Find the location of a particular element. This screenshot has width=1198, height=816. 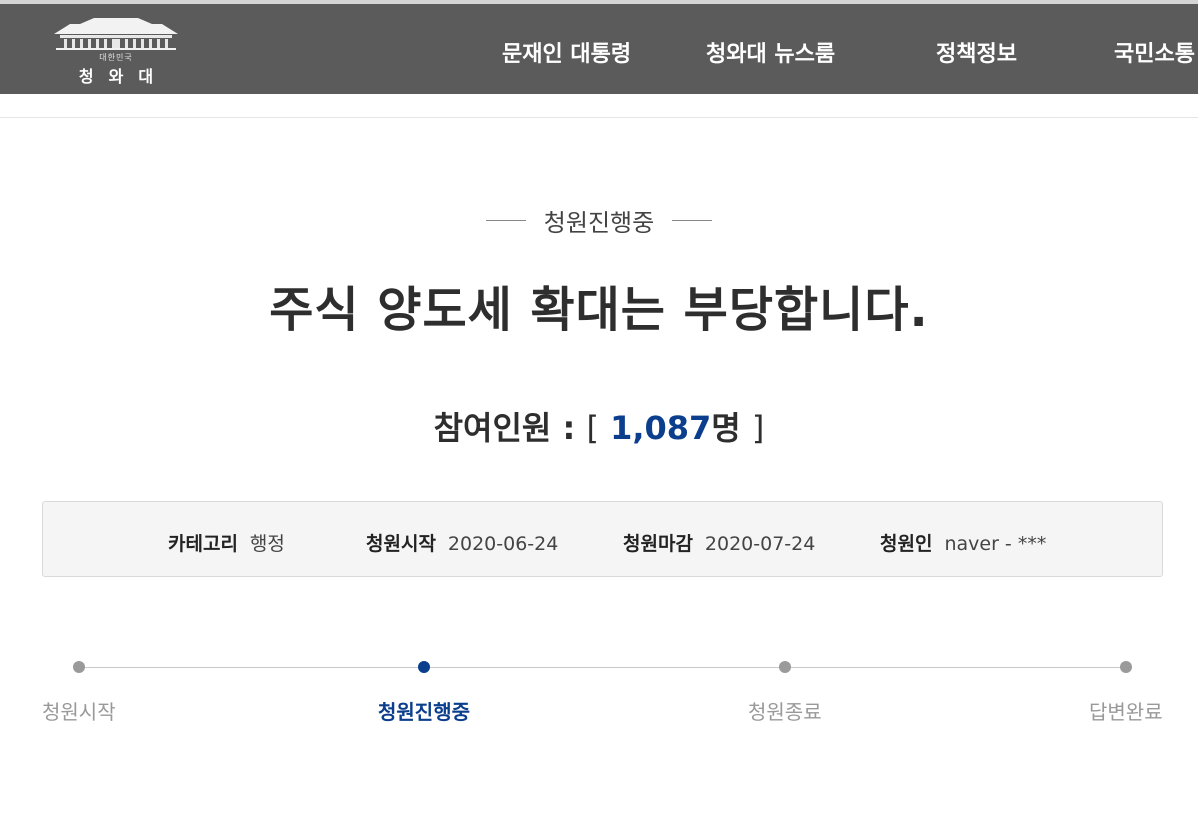

participant-bracket-open: [ is located at coordinates (592, 428).